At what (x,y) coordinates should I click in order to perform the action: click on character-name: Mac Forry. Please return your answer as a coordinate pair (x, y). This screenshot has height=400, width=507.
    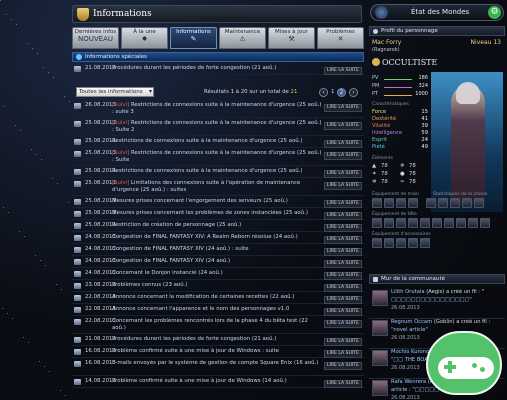
    Looking at the image, I should click on (386, 42).